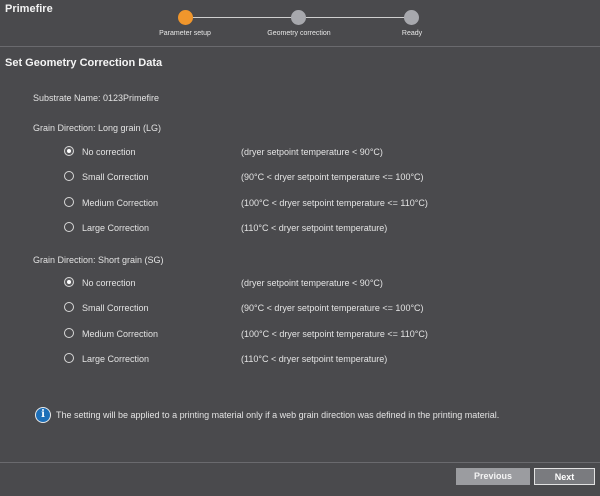 The height and width of the screenshot is (496, 600). Describe the element at coordinates (314, 228) in the screenshot. I see `lg-large-correction-condition: (110°C < dryer setpoint temperature)` at that location.